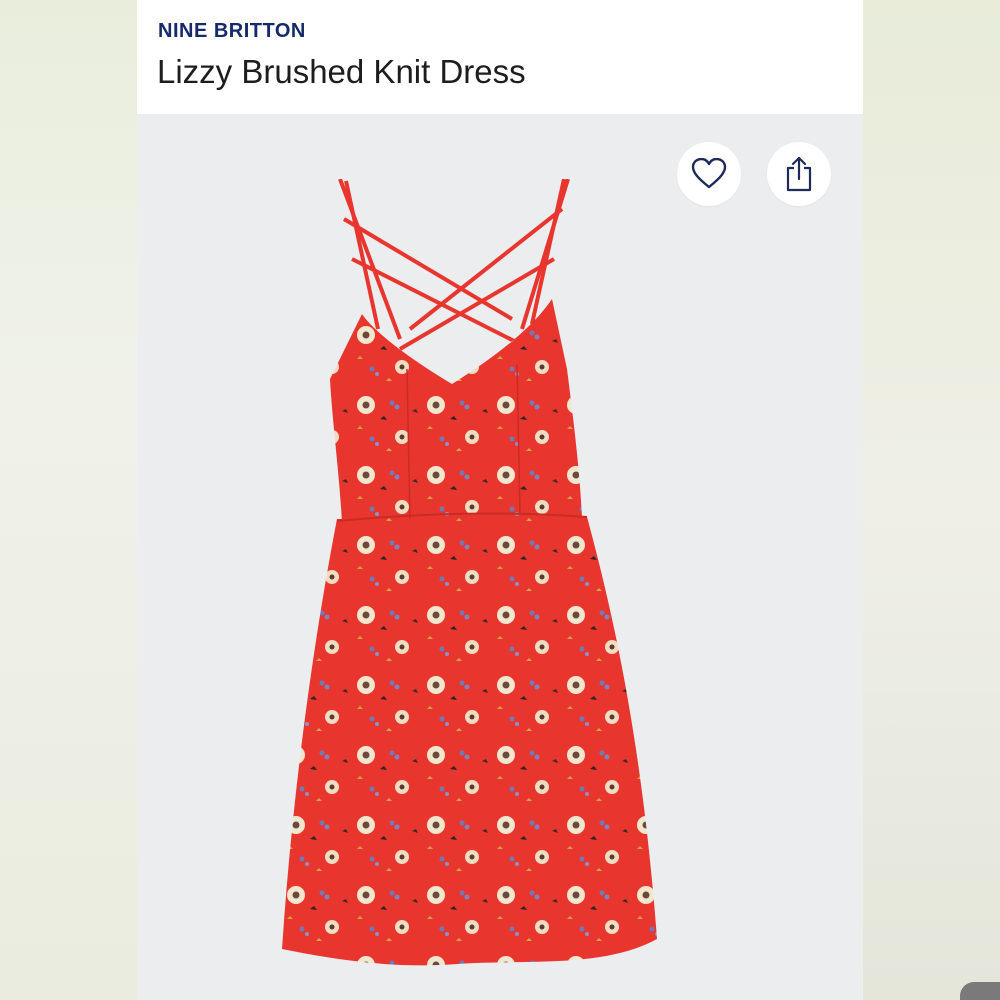 This screenshot has width=1000, height=1000. Describe the element at coordinates (232, 31) in the screenshot. I see `brand-name: NINE BRITTON` at that location.